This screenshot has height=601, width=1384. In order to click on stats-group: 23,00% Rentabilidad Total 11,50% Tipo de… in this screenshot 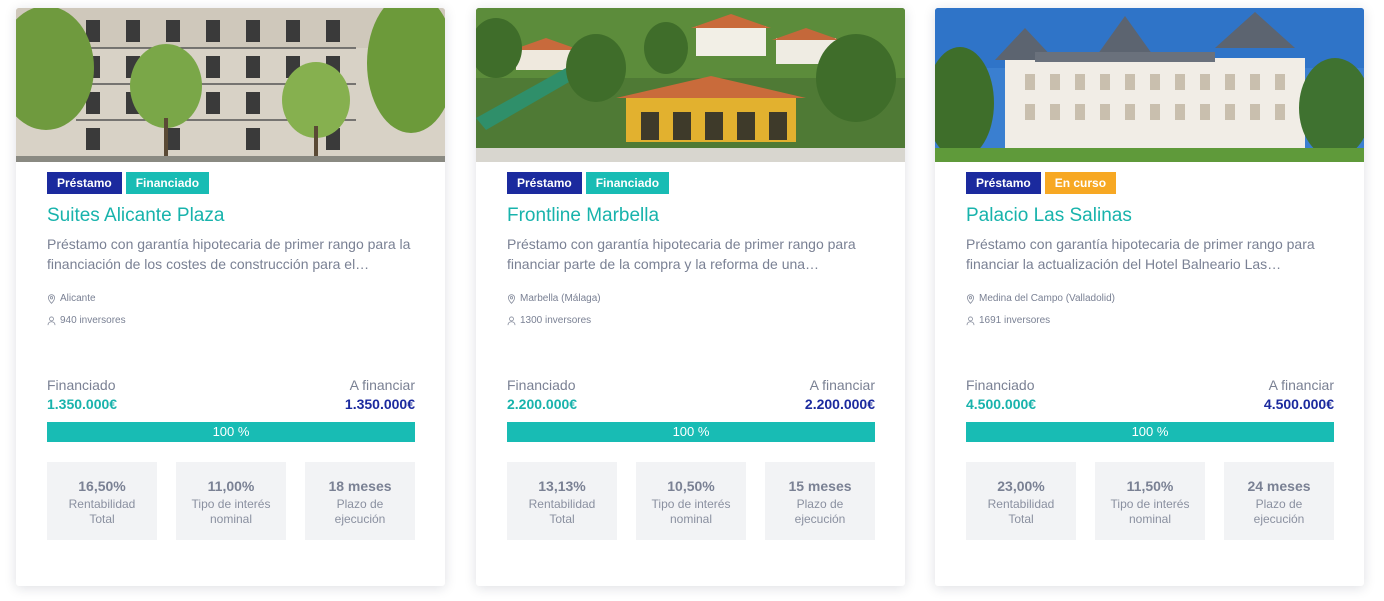, I will do `click(1150, 501)`.